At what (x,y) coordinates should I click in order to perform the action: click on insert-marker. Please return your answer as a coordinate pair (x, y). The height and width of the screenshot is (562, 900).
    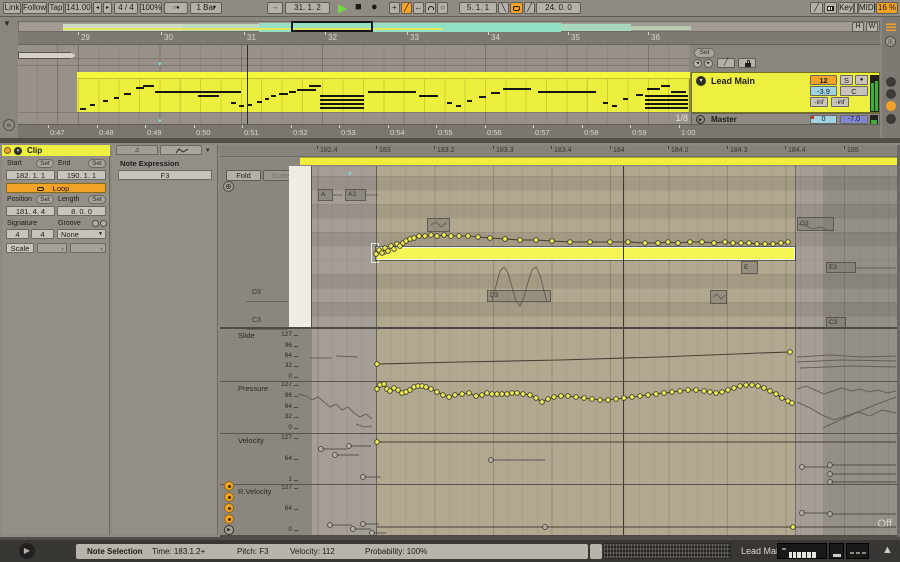
    Looking at the image, I should click on (623, 350).